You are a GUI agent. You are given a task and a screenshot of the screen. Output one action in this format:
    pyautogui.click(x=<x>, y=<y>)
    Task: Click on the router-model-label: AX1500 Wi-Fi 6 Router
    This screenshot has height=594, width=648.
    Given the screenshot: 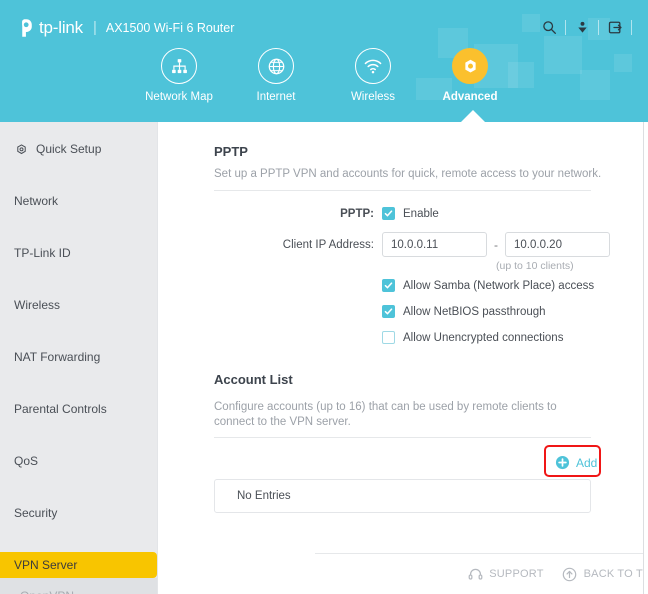 What is the action you would take?
    pyautogui.click(x=170, y=28)
    